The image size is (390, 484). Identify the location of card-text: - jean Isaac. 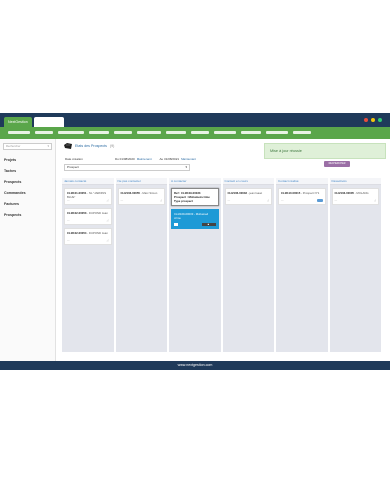
(254, 193).